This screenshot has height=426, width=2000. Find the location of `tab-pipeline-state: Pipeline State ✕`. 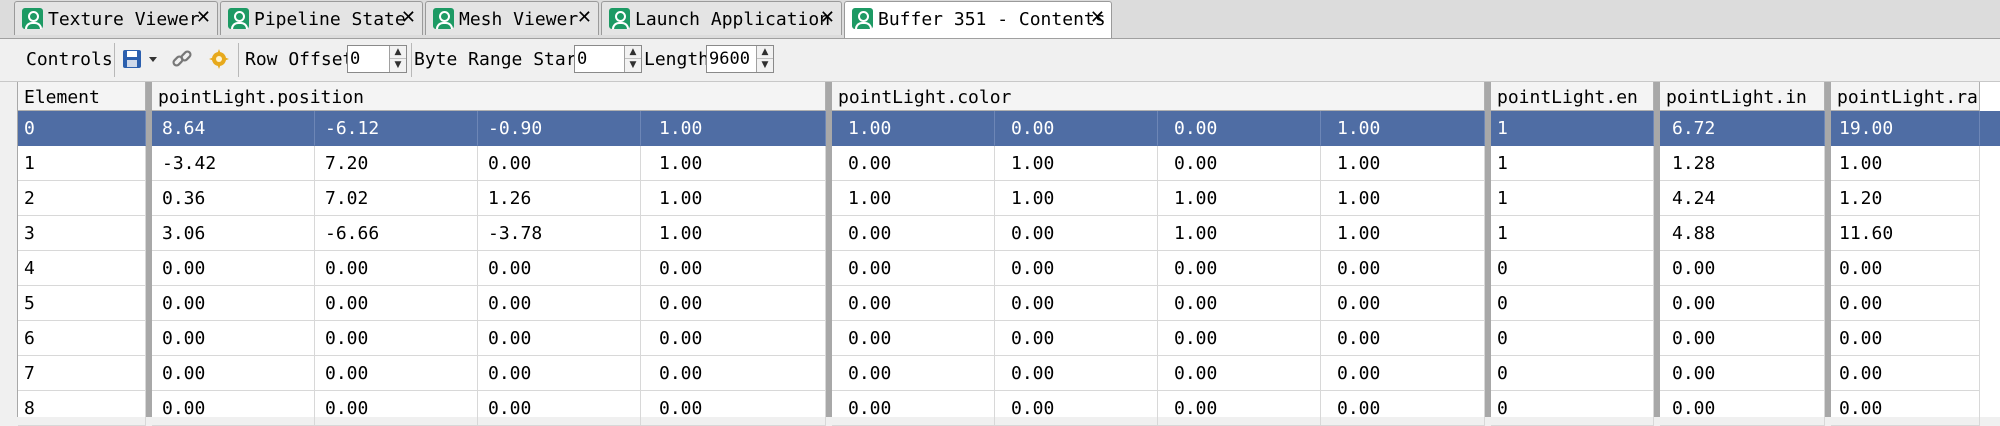

tab-pipeline-state: Pipeline State ✕ is located at coordinates (321, 18).